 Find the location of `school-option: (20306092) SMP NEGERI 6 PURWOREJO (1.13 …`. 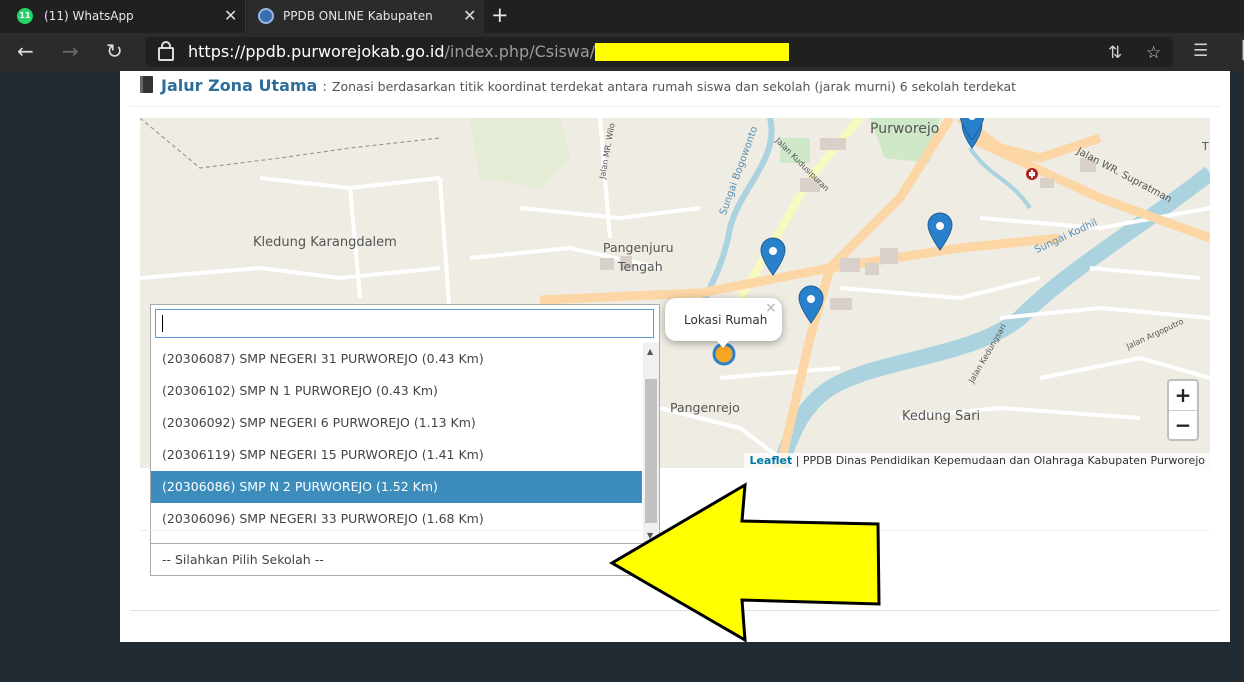

school-option: (20306092) SMP NEGERI 6 PURWOREJO (1.13 … is located at coordinates (396, 423).